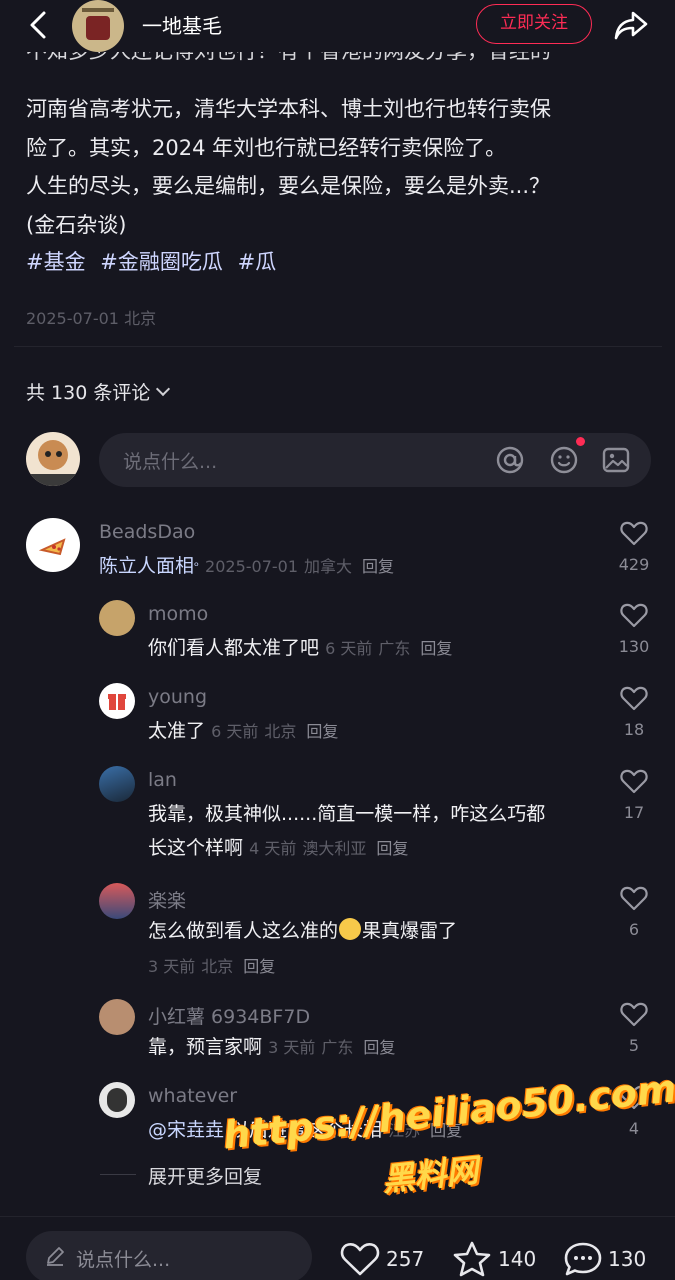 This screenshot has height=1280, width=675. I want to click on search-icon: ᵒ, so click(196, 566).